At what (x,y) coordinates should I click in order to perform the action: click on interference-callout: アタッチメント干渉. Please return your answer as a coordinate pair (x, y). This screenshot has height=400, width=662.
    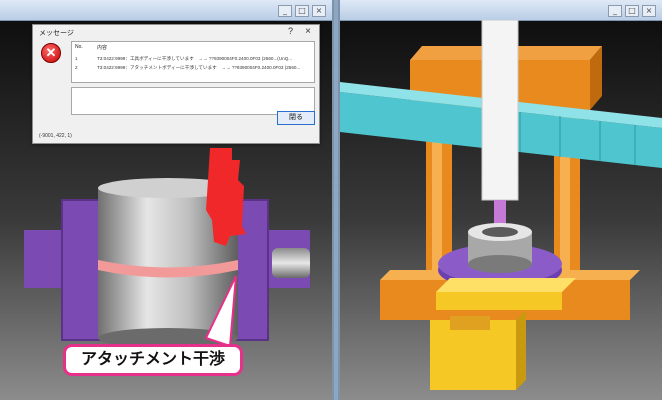
    Looking at the image, I should click on (153, 360).